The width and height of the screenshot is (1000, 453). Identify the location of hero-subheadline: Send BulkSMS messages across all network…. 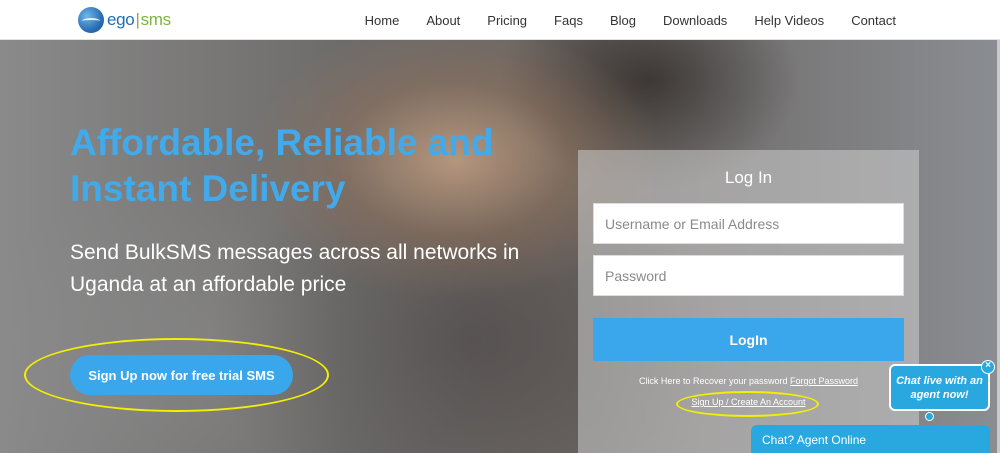
(310, 269).